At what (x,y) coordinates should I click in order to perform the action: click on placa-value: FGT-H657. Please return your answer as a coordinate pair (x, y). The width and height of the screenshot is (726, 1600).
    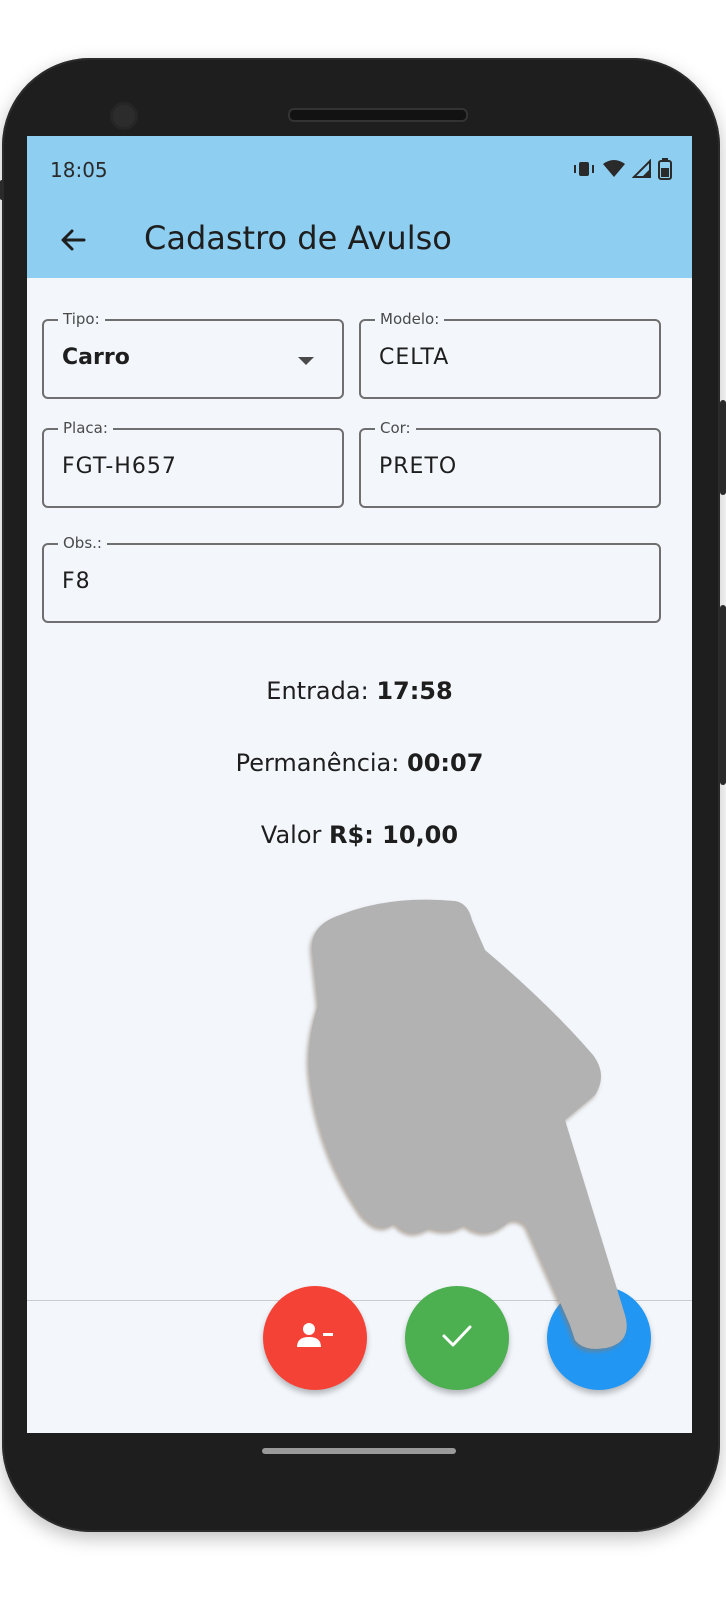
    Looking at the image, I should click on (119, 466).